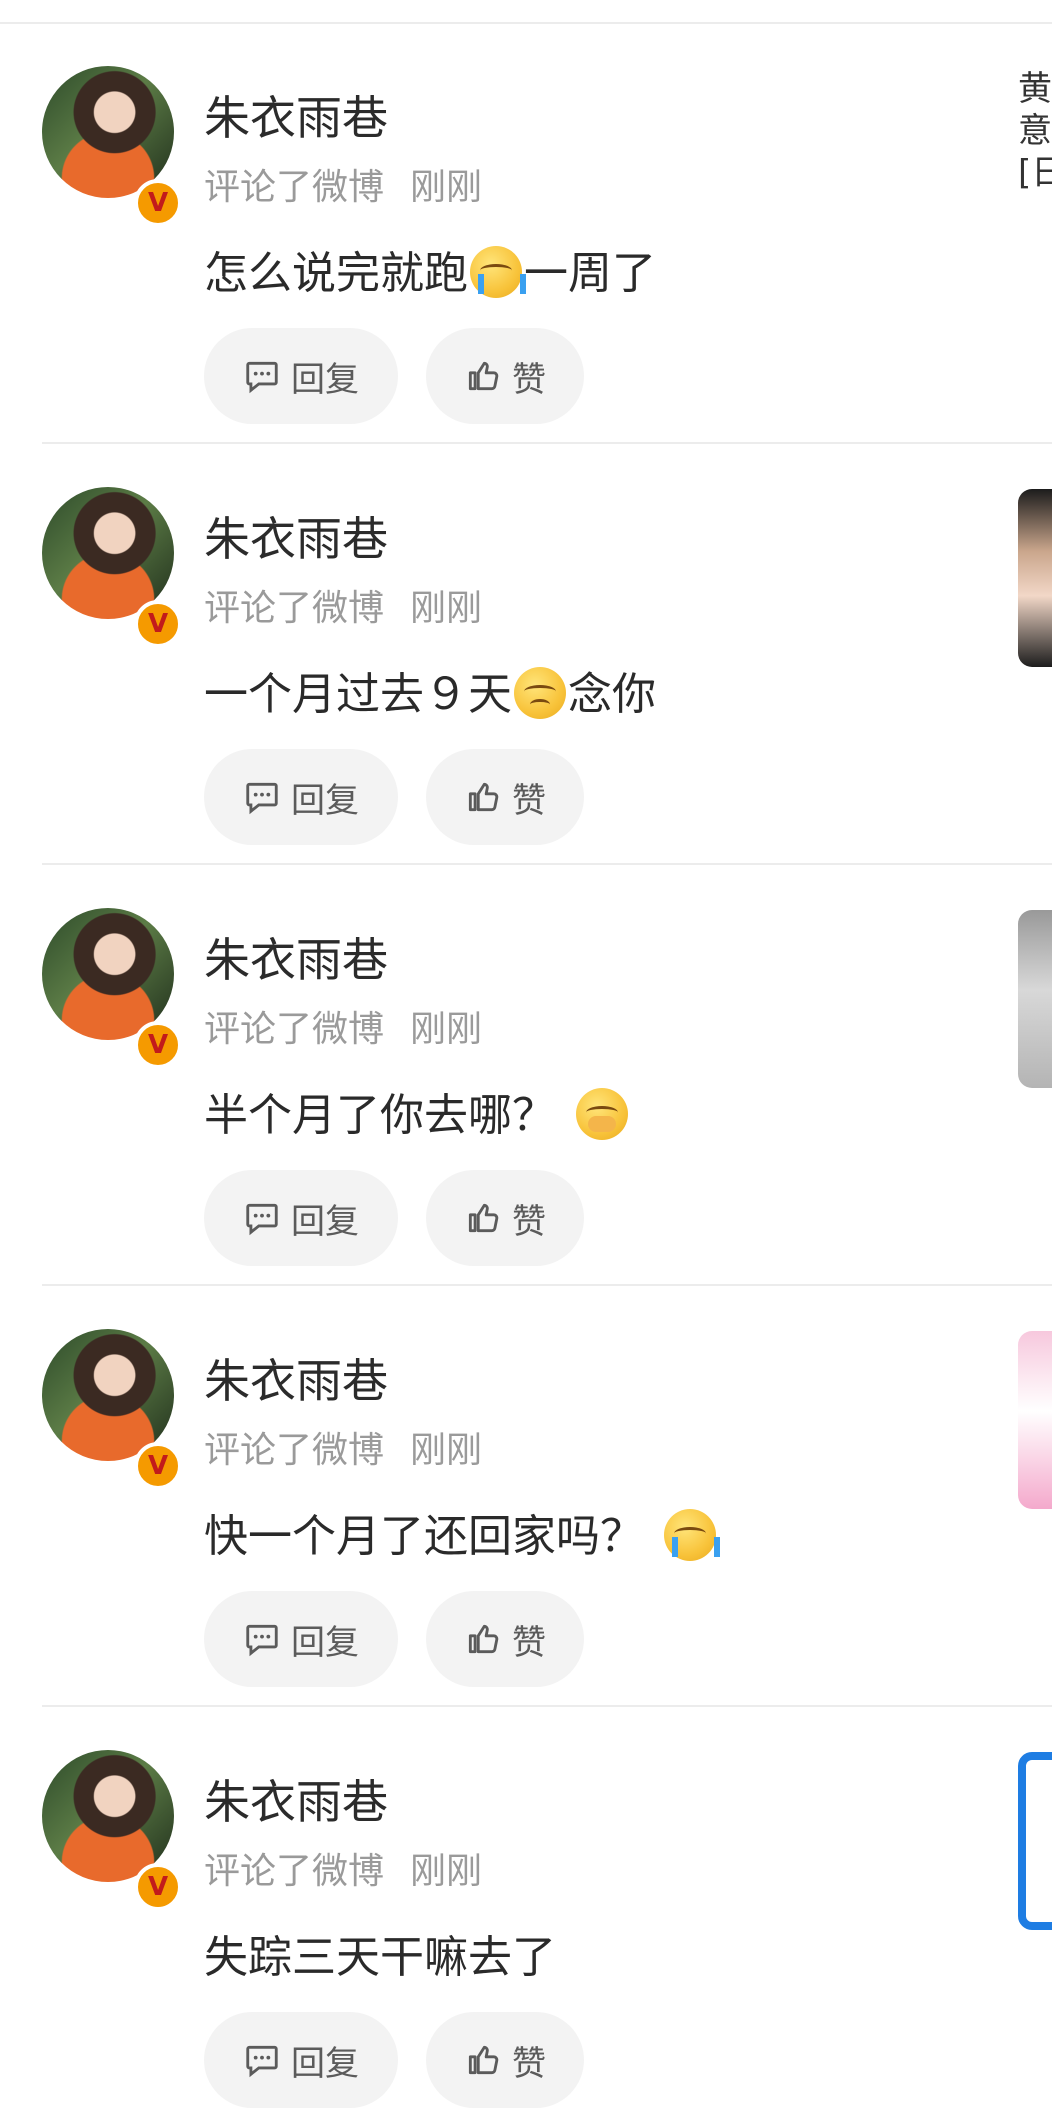  What do you see at coordinates (1035, 173) in the screenshot?
I see `preview-text-line: [日` at bounding box center [1035, 173].